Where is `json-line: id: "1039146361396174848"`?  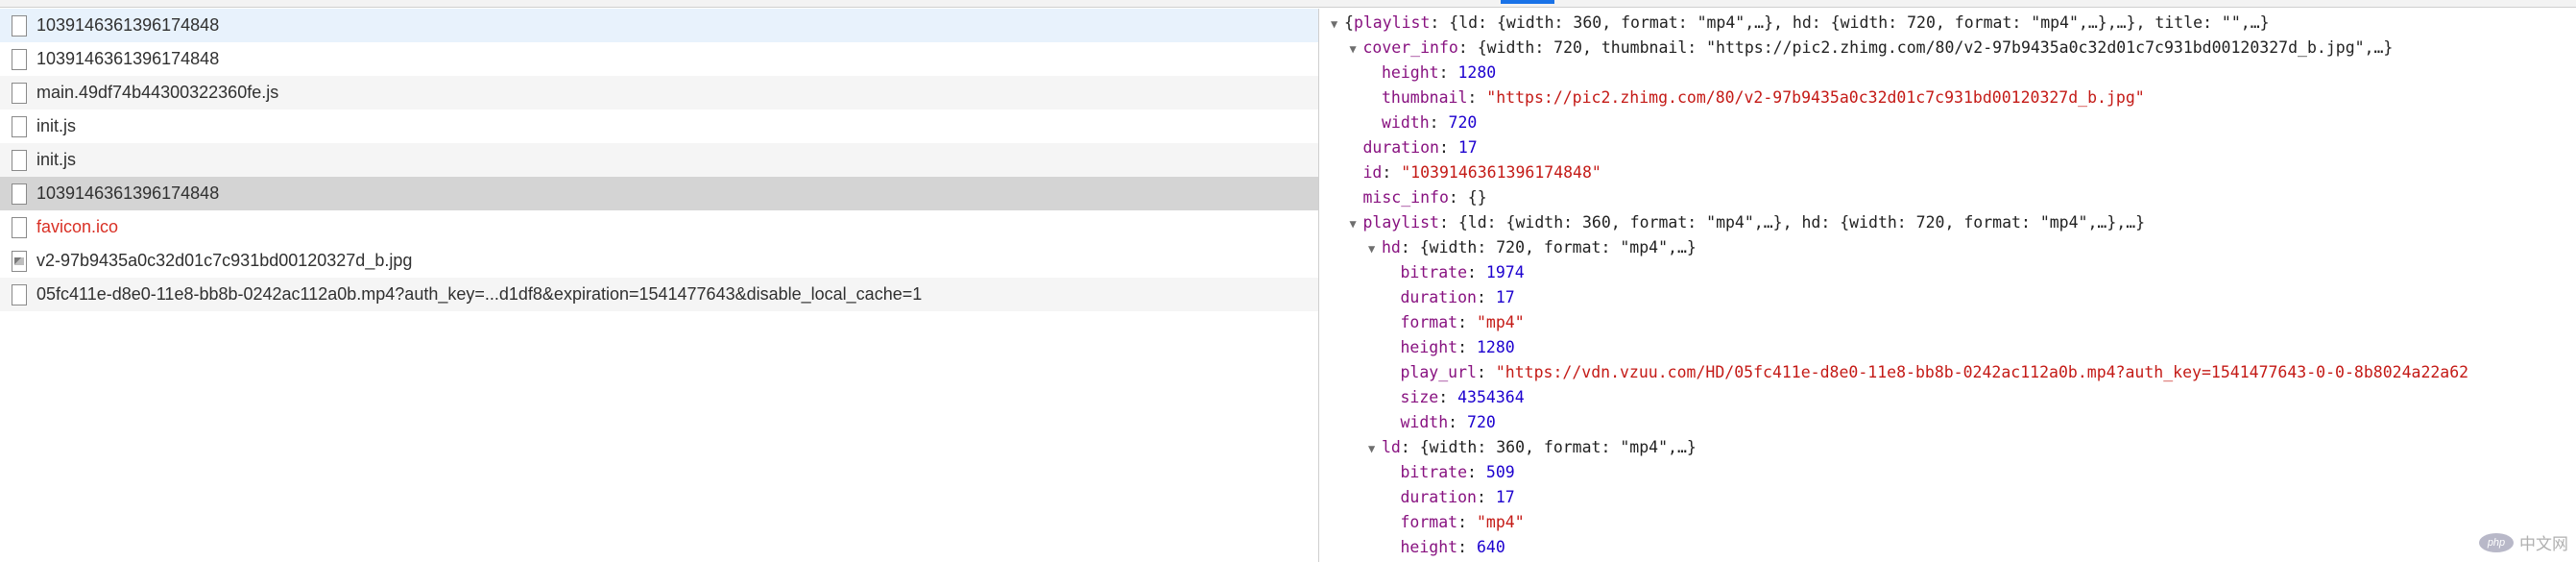 json-line: id: "1039146361396174848" is located at coordinates (1475, 172).